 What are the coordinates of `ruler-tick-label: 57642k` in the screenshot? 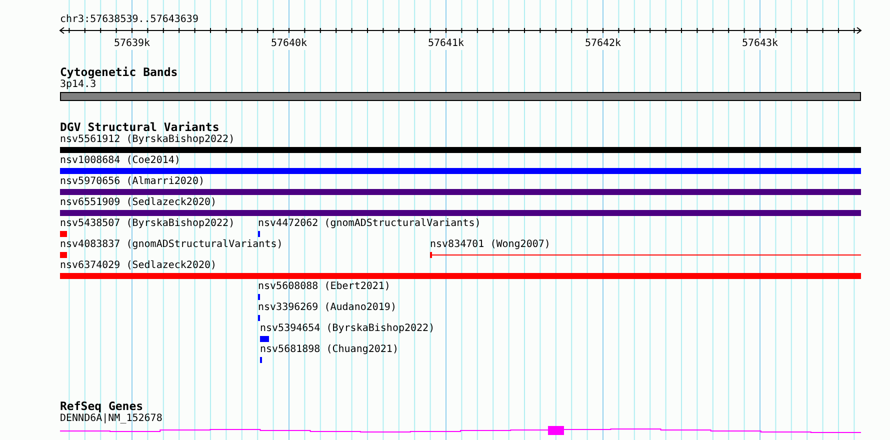 It's located at (603, 44).